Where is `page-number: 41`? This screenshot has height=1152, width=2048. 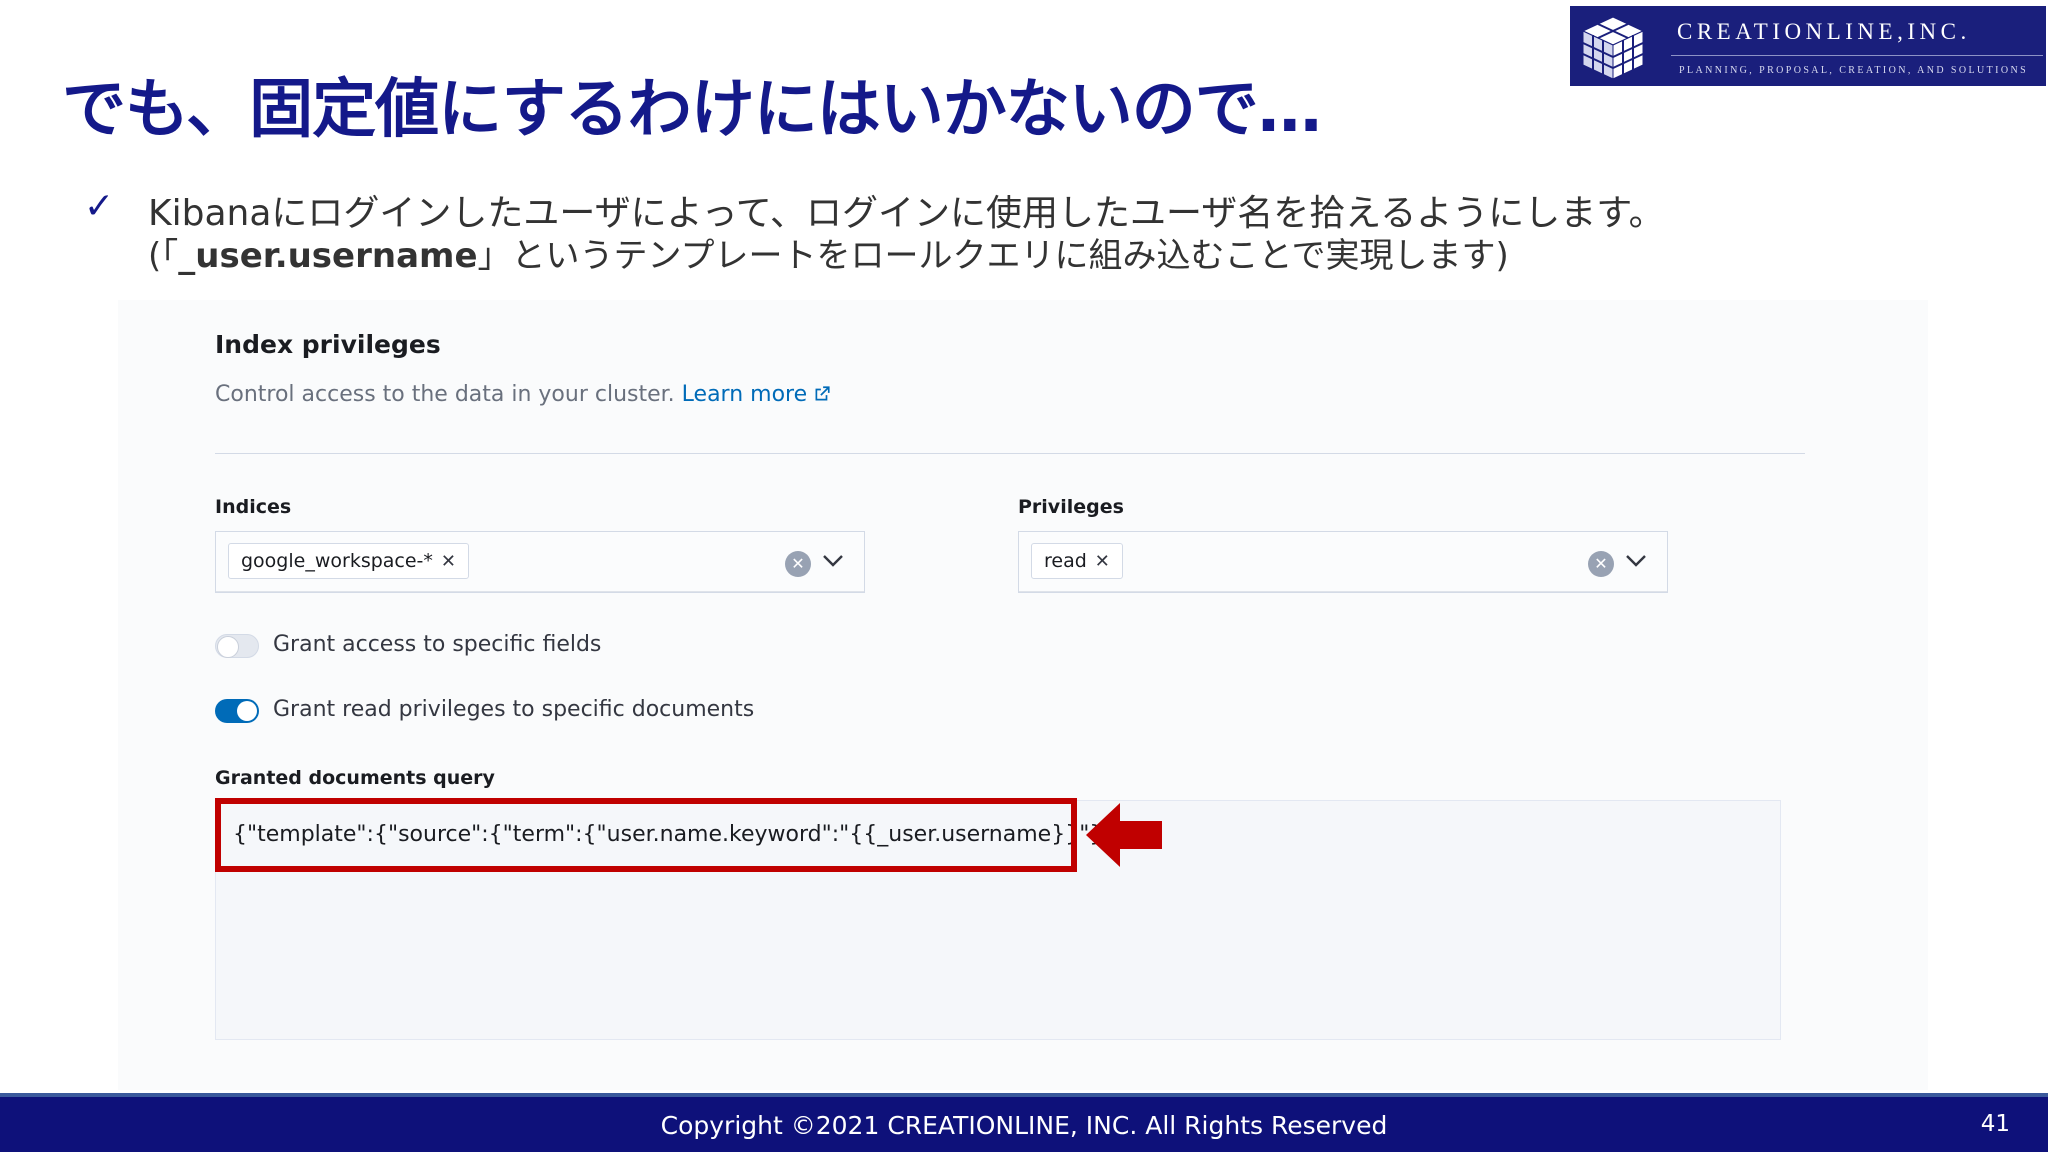 page-number: 41 is located at coordinates (1995, 1124).